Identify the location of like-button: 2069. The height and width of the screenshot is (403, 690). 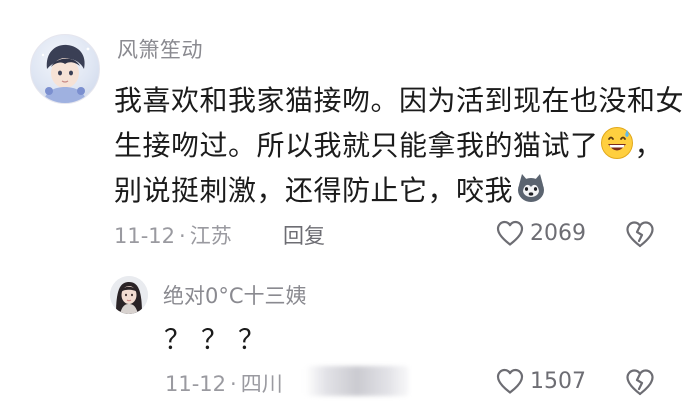
(540, 233).